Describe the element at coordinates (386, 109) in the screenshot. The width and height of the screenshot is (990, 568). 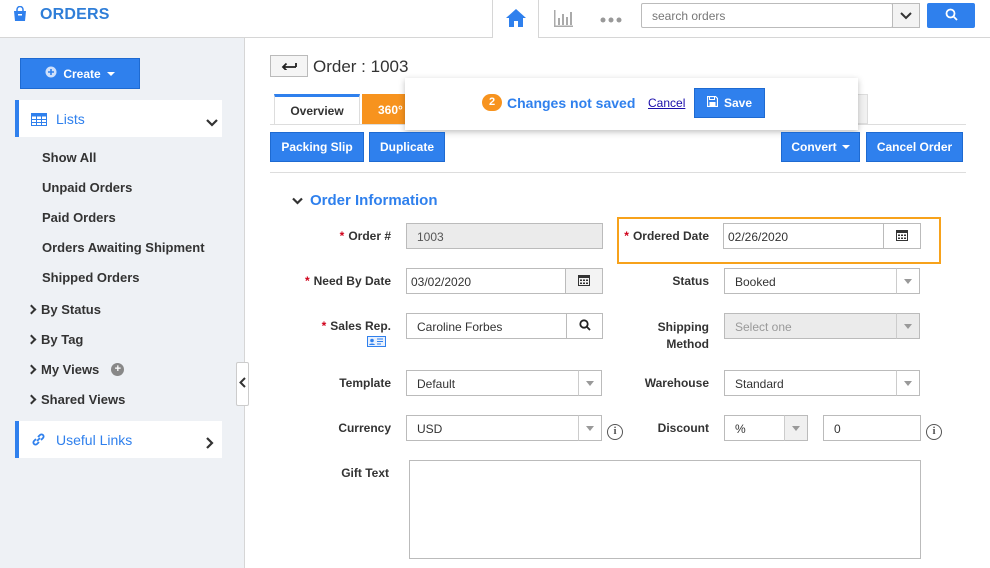
I see `tab-360: 360°` at that location.